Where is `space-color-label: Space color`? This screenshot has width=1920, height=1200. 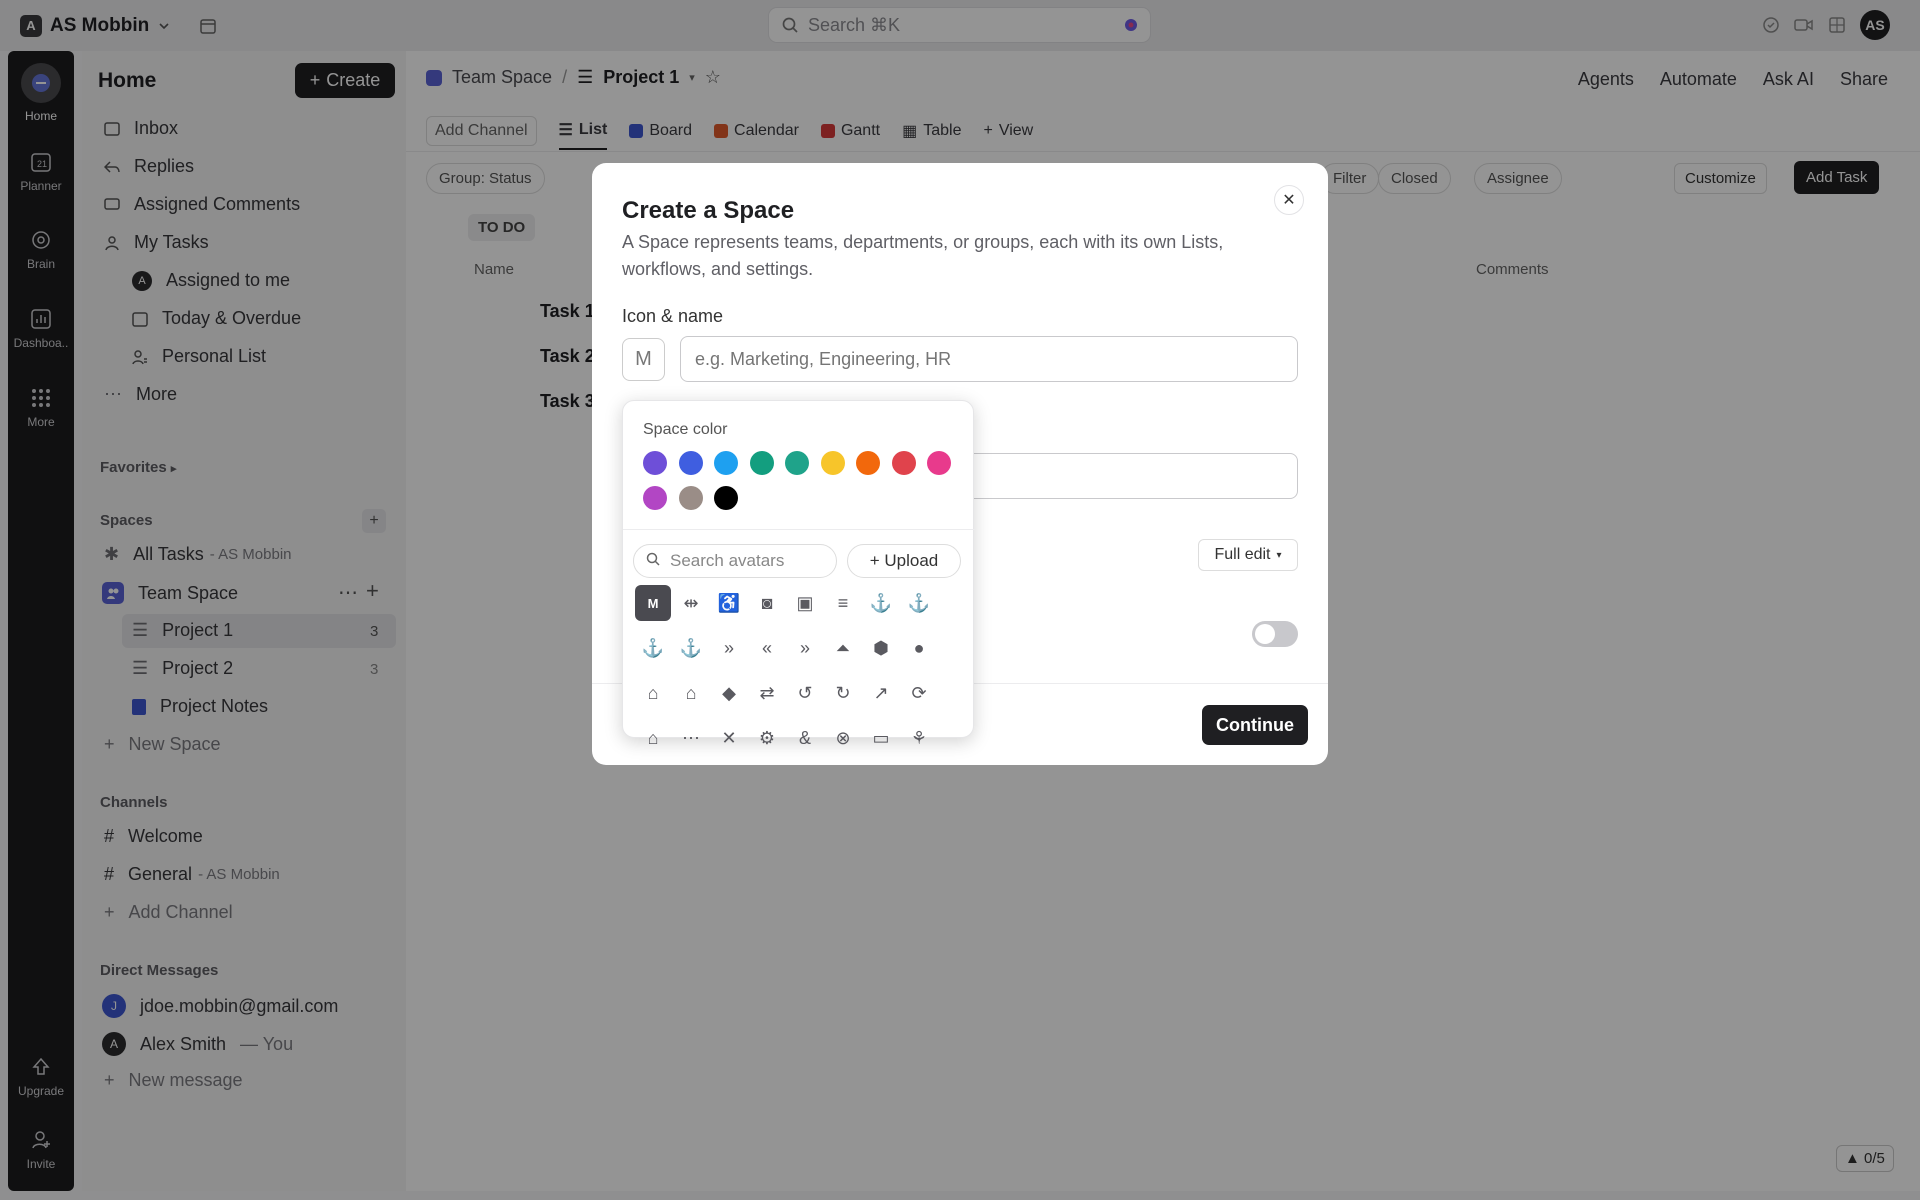 space-color-label: Space color is located at coordinates (685, 429).